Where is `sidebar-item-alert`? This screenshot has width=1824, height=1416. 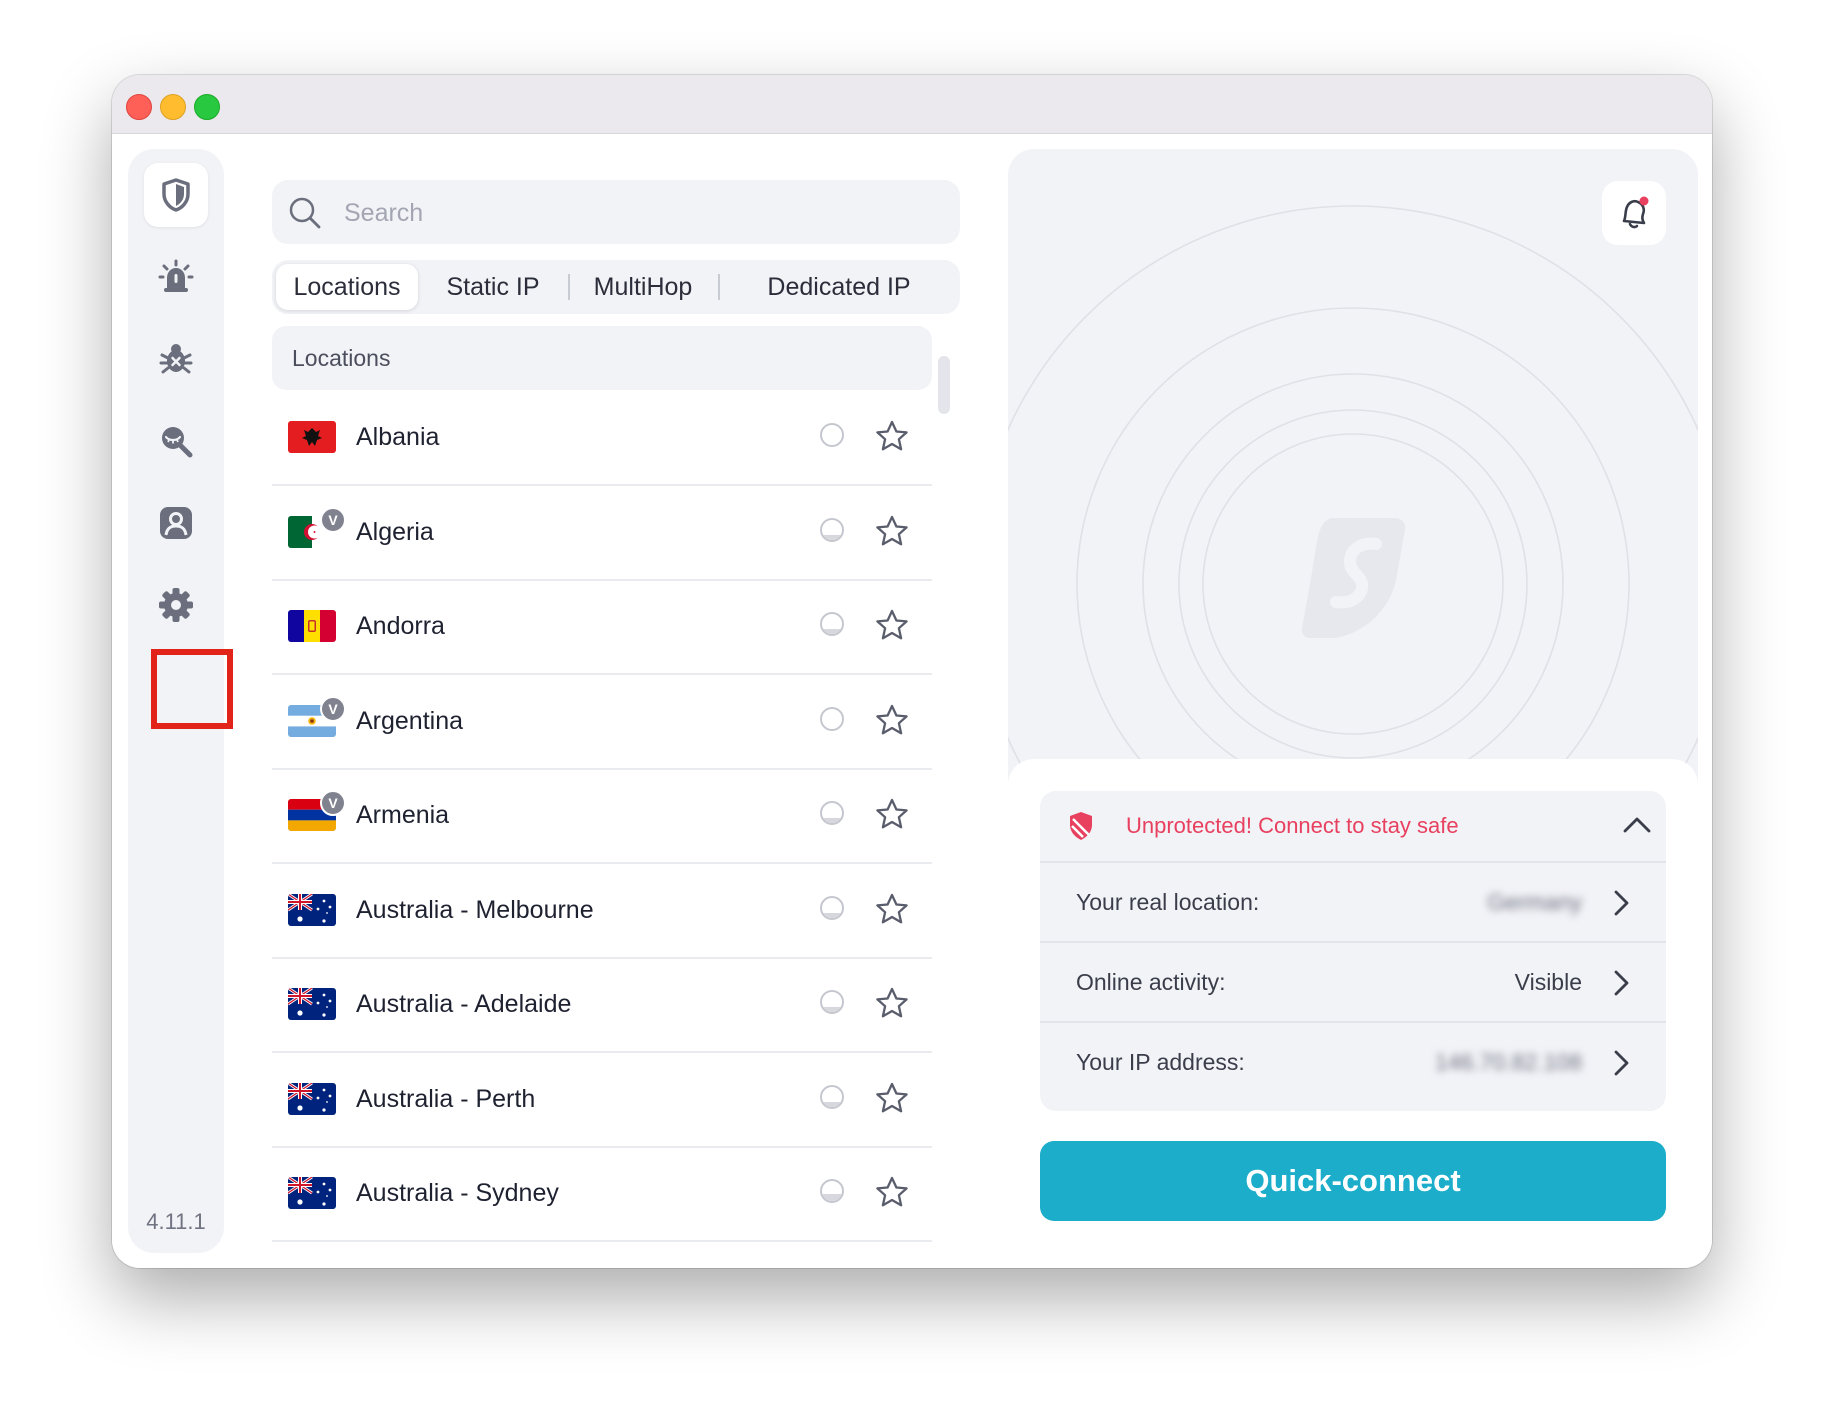
sidebar-item-alert is located at coordinates (176, 277).